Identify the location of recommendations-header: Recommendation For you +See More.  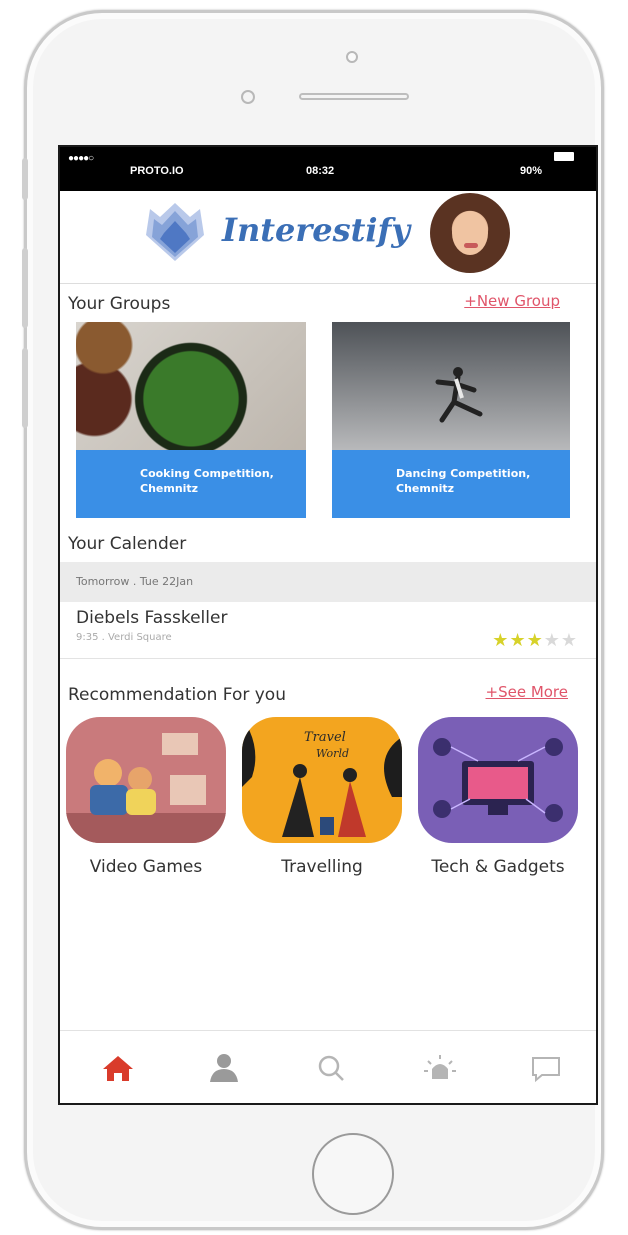
(328, 683).